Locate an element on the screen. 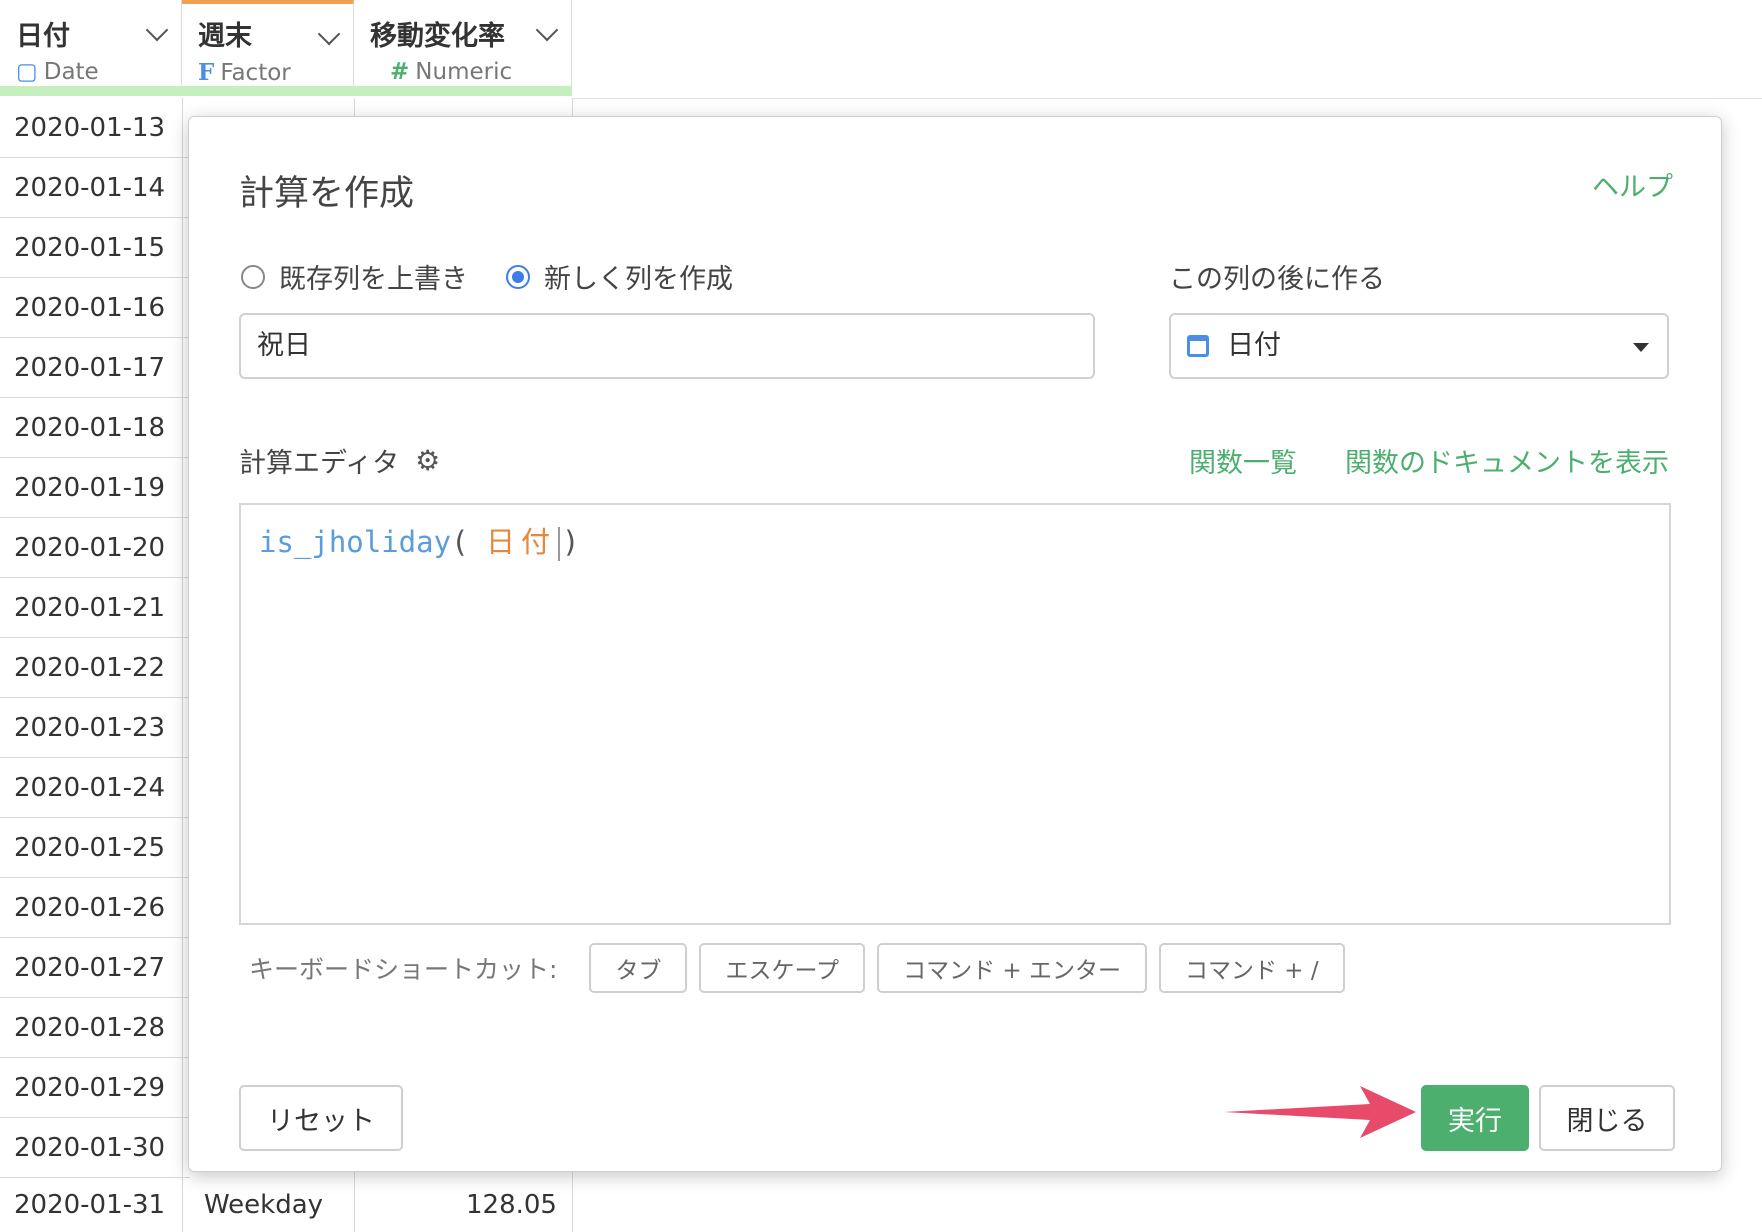  column-header-rate: 移動変化率 # Numeric is located at coordinates (463, 43).